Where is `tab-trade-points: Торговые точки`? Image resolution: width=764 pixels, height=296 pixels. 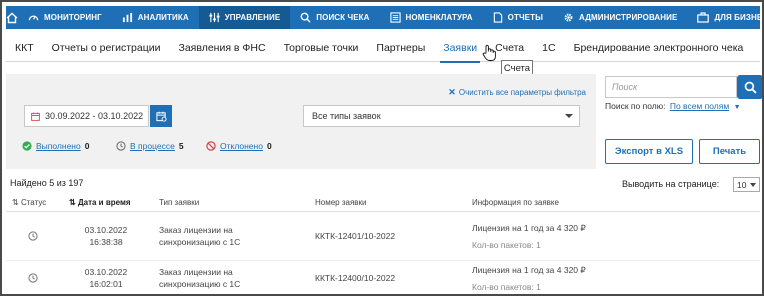 tab-trade-points: Торговые точки is located at coordinates (321, 48).